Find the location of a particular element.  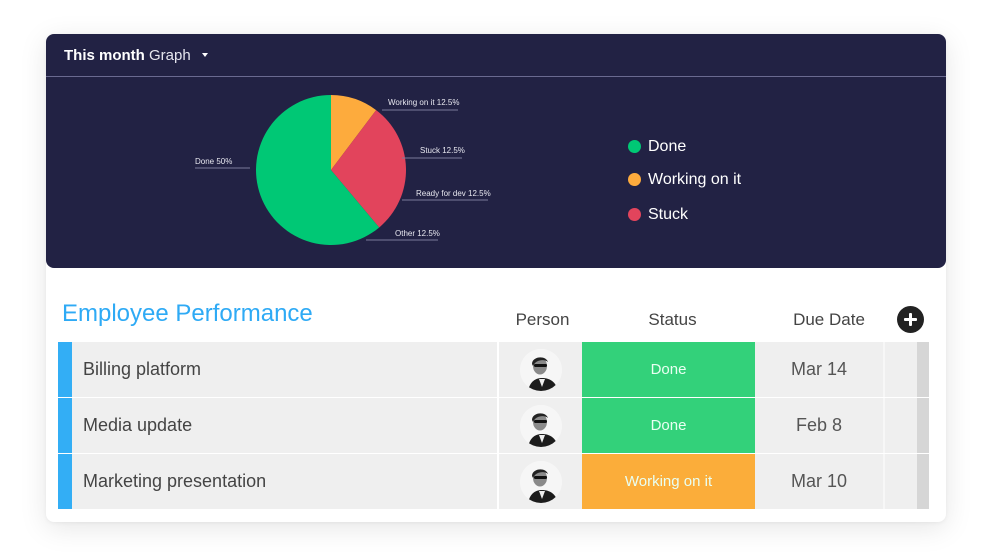

board-title: Employee Performance is located at coordinates (187, 314).